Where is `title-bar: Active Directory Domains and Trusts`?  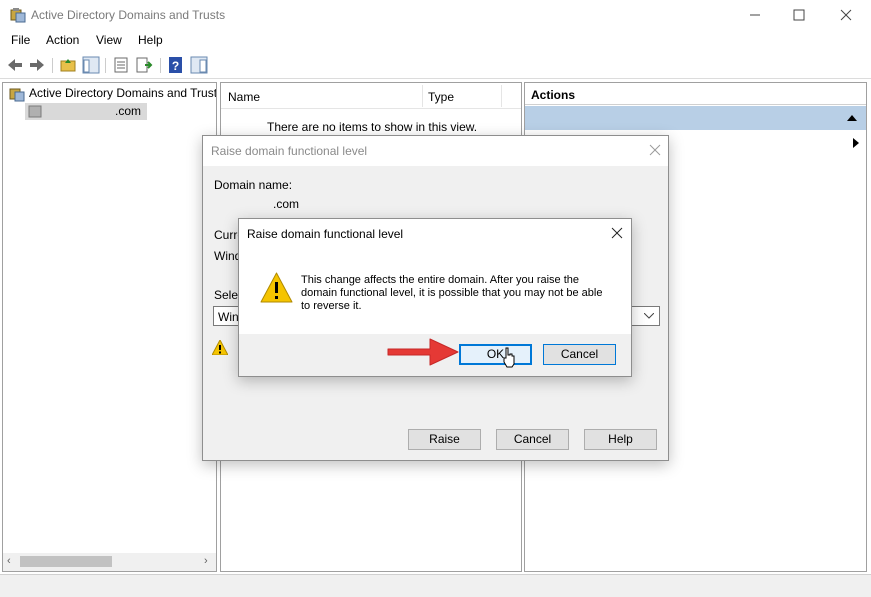
title-bar: Active Directory Domains and Trusts is located at coordinates (435, 15).